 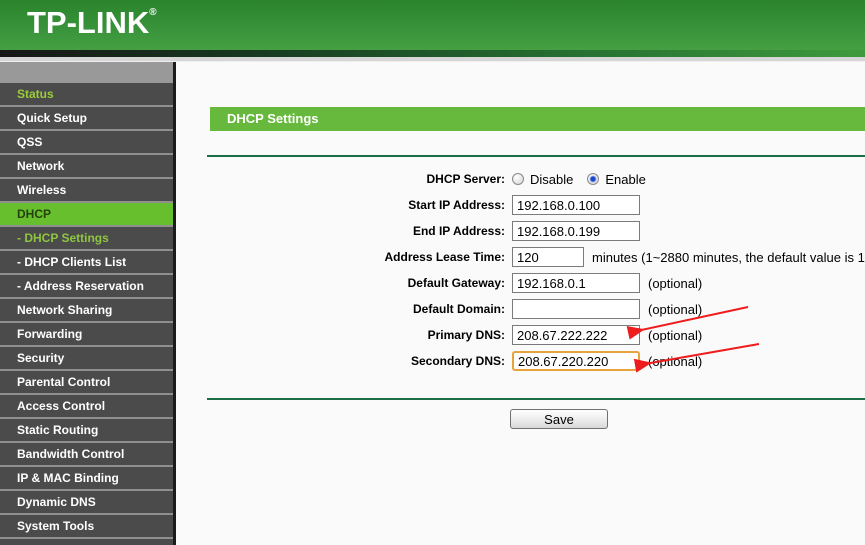 I want to click on default-gateway-hint: (optional), so click(x=675, y=283).